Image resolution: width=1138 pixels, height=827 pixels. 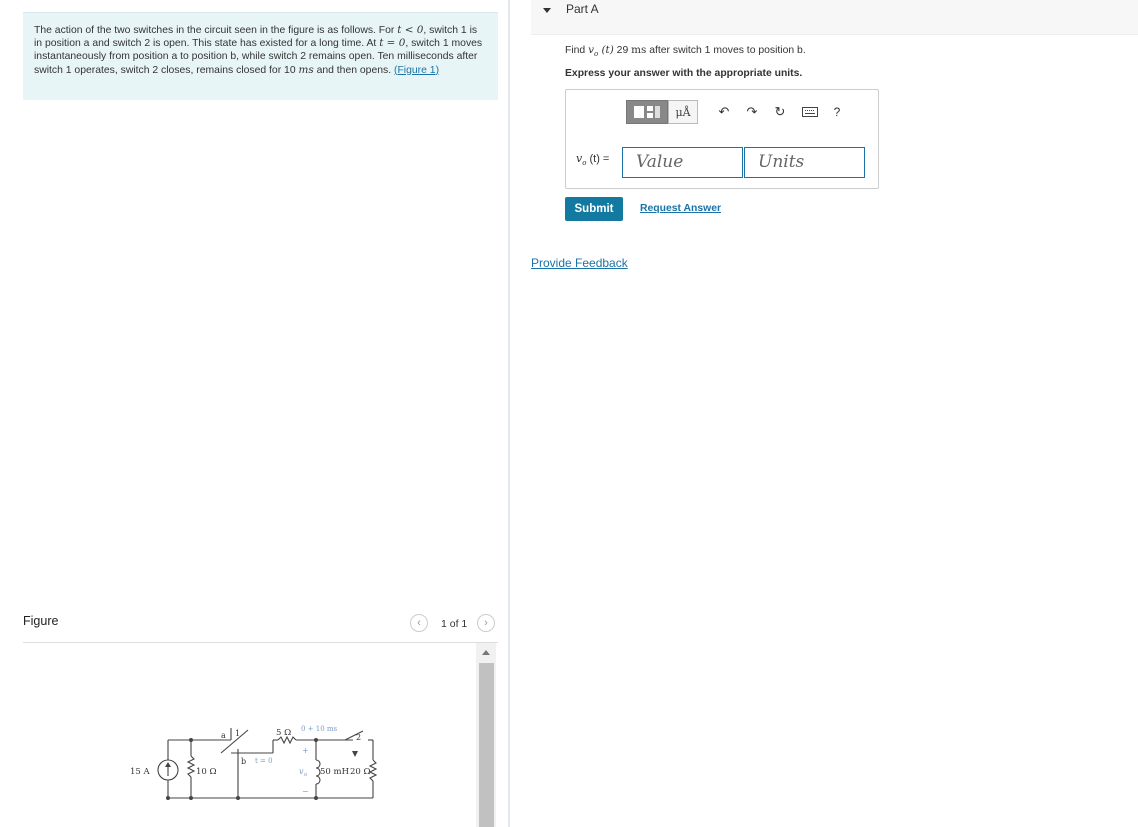 I want to click on part-a-header: Part A, so click(x=834, y=17).